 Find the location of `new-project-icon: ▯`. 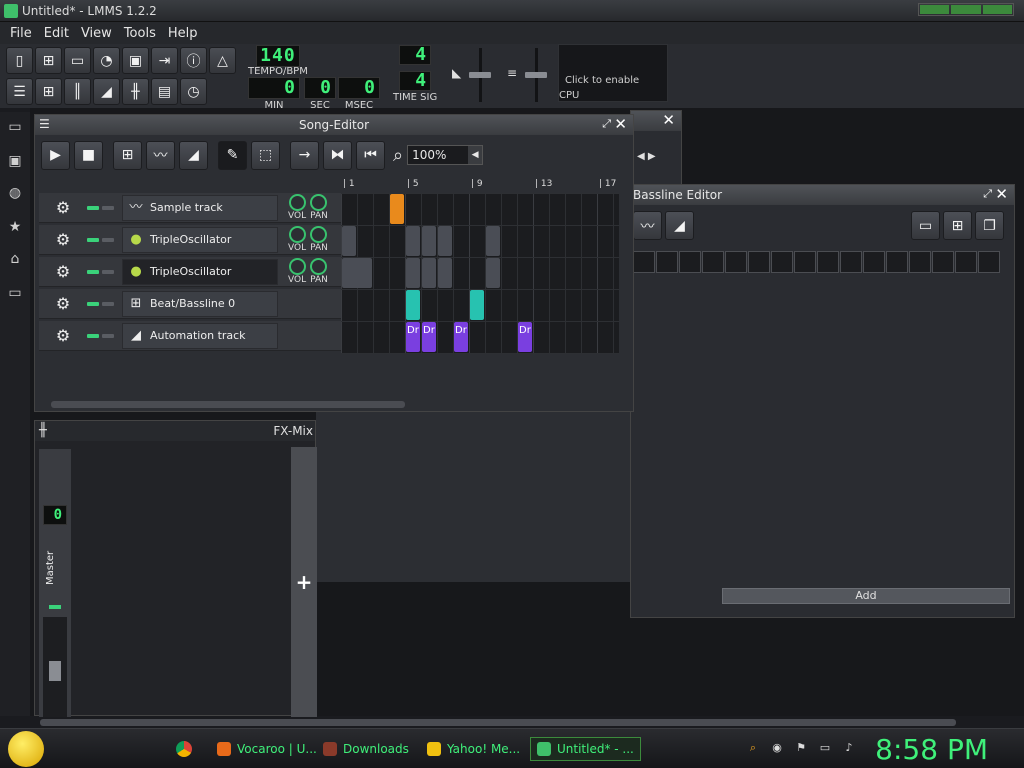

new-project-icon: ▯ is located at coordinates (19, 60).